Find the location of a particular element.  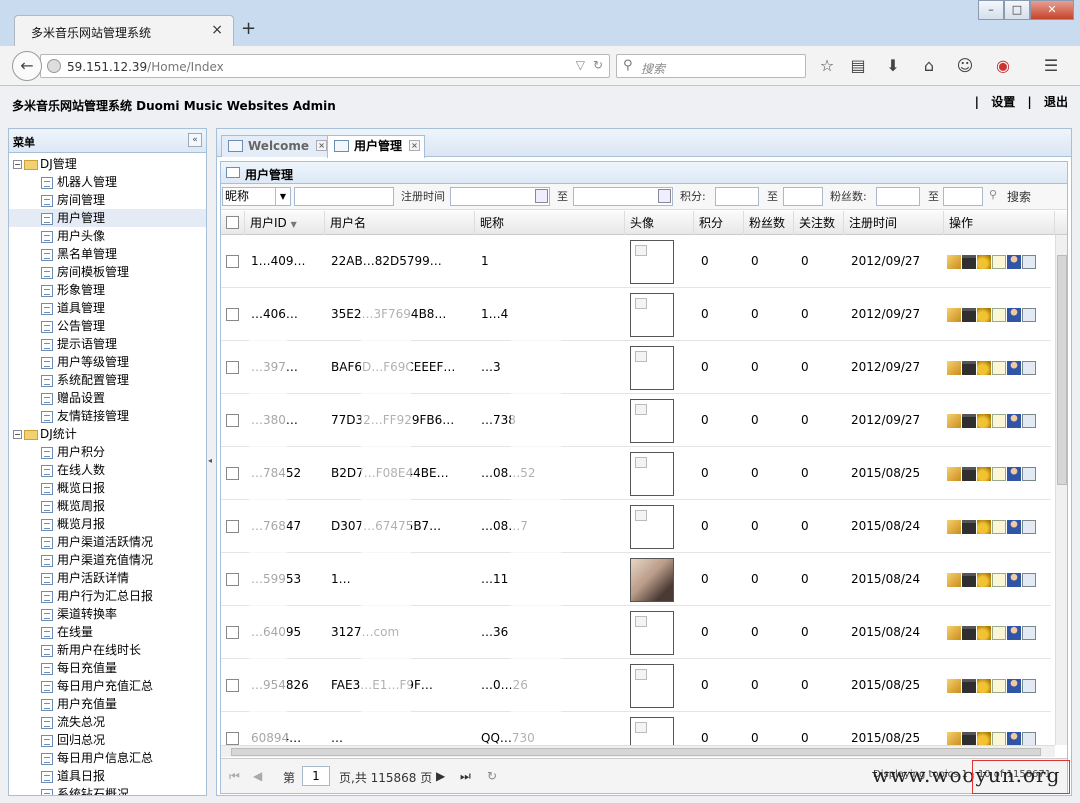

sidebar-item: 概览日报 is located at coordinates (107, 488).